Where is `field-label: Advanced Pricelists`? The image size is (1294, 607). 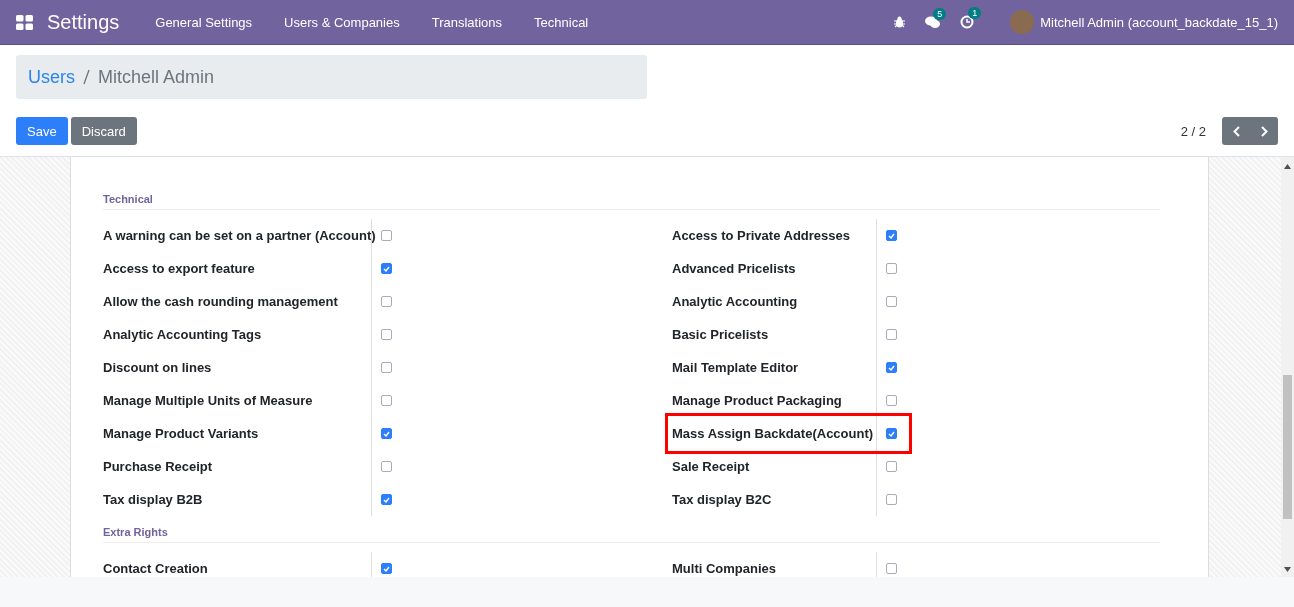
field-label: Advanced Pricelists is located at coordinates (734, 269).